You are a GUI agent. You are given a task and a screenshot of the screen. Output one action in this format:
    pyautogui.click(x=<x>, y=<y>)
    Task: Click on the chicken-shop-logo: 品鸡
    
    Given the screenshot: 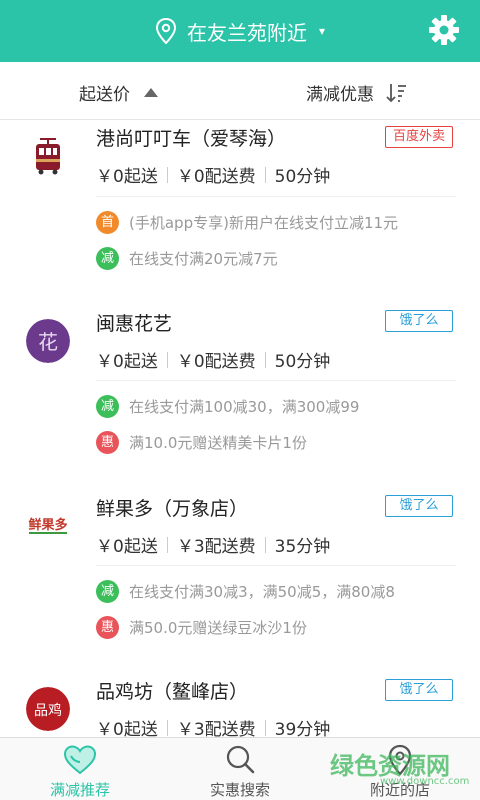 What is the action you would take?
    pyautogui.click(x=48, y=709)
    